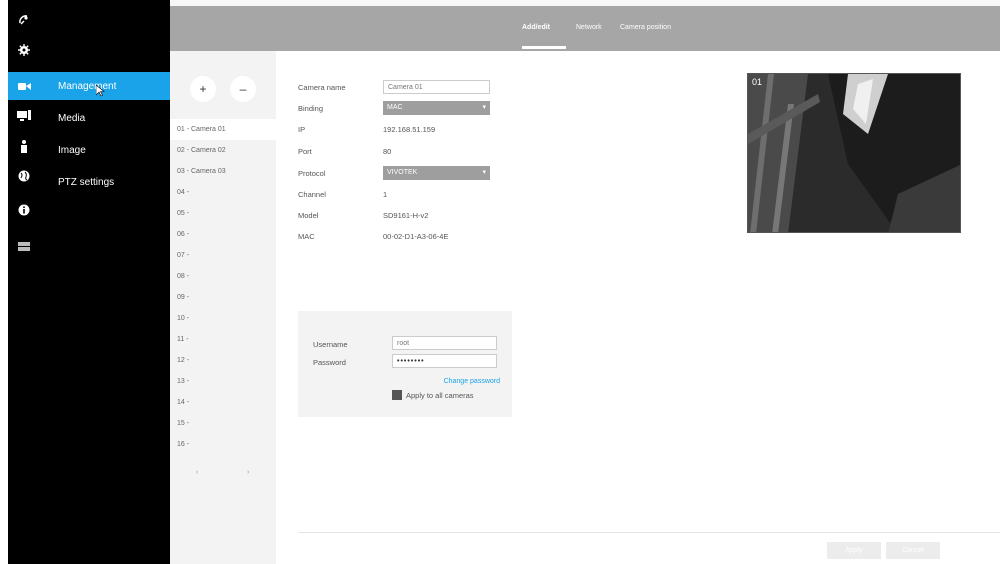 The image size is (1000, 564). Describe the element at coordinates (329, 362) in the screenshot. I see `password-label: Password` at that location.